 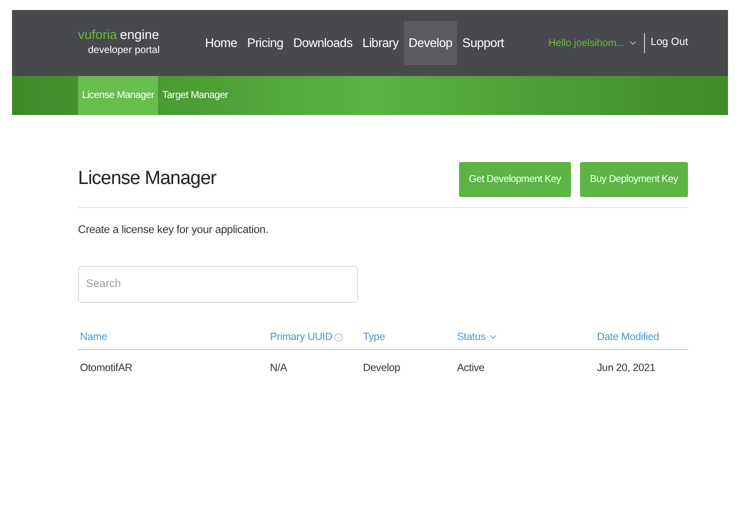 What do you see at coordinates (381, 368) in the screenshot?
I see `table-cell: Develop` at bounding box center [381, 368].